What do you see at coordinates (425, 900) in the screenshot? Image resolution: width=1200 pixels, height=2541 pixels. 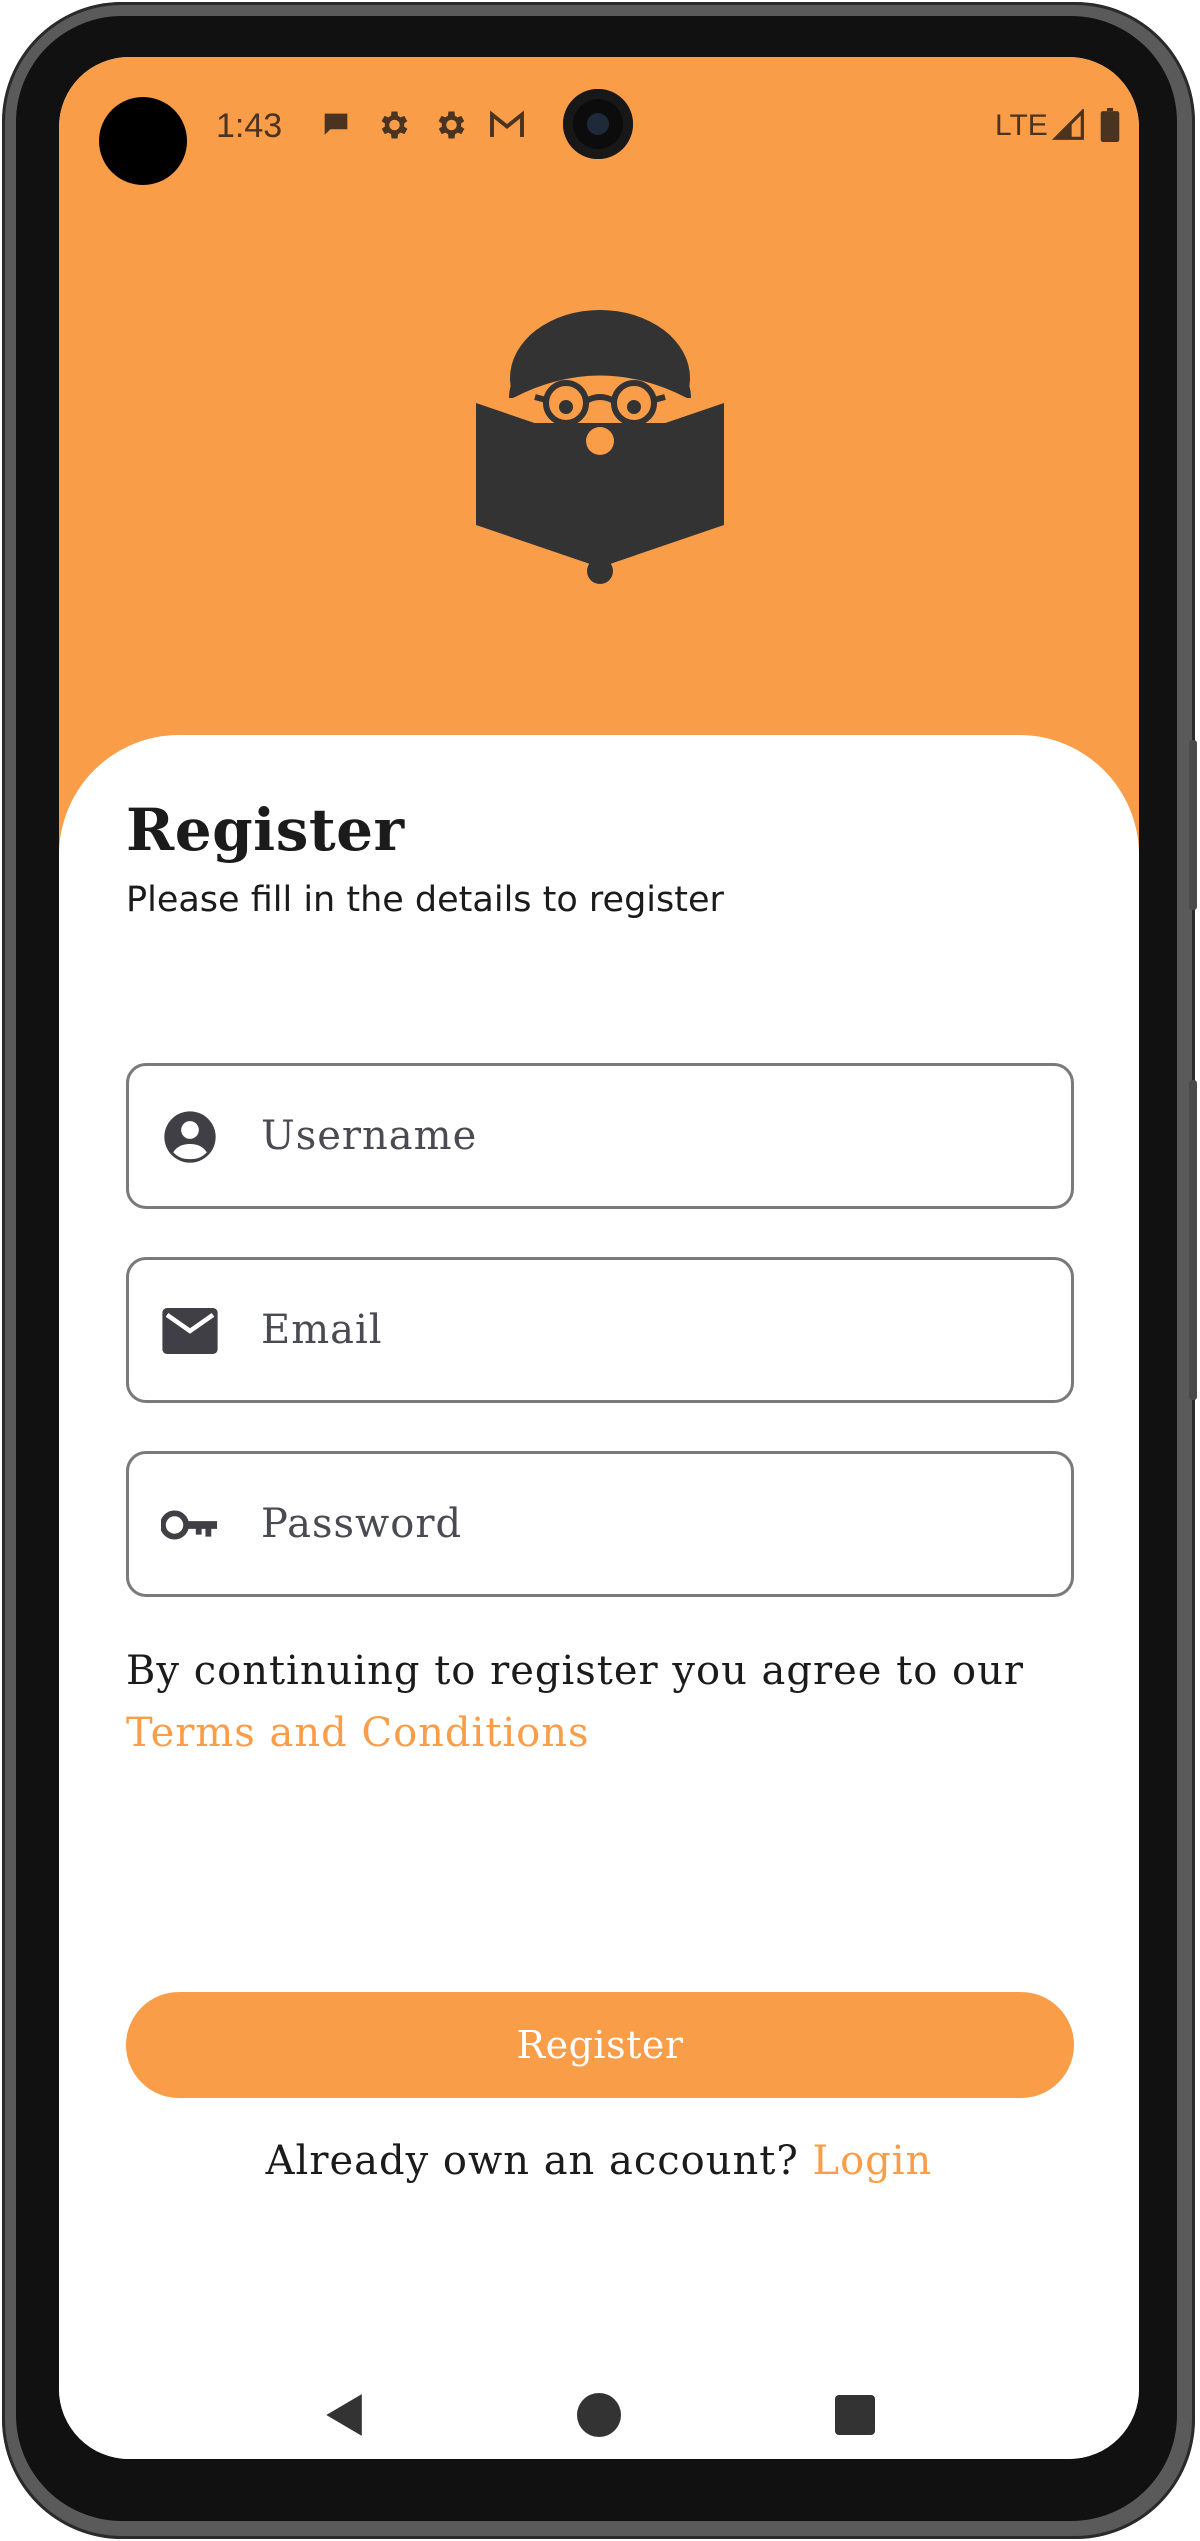 I see `page-subtitle: Please fill in the details to register` at bounding box center [425, 900].